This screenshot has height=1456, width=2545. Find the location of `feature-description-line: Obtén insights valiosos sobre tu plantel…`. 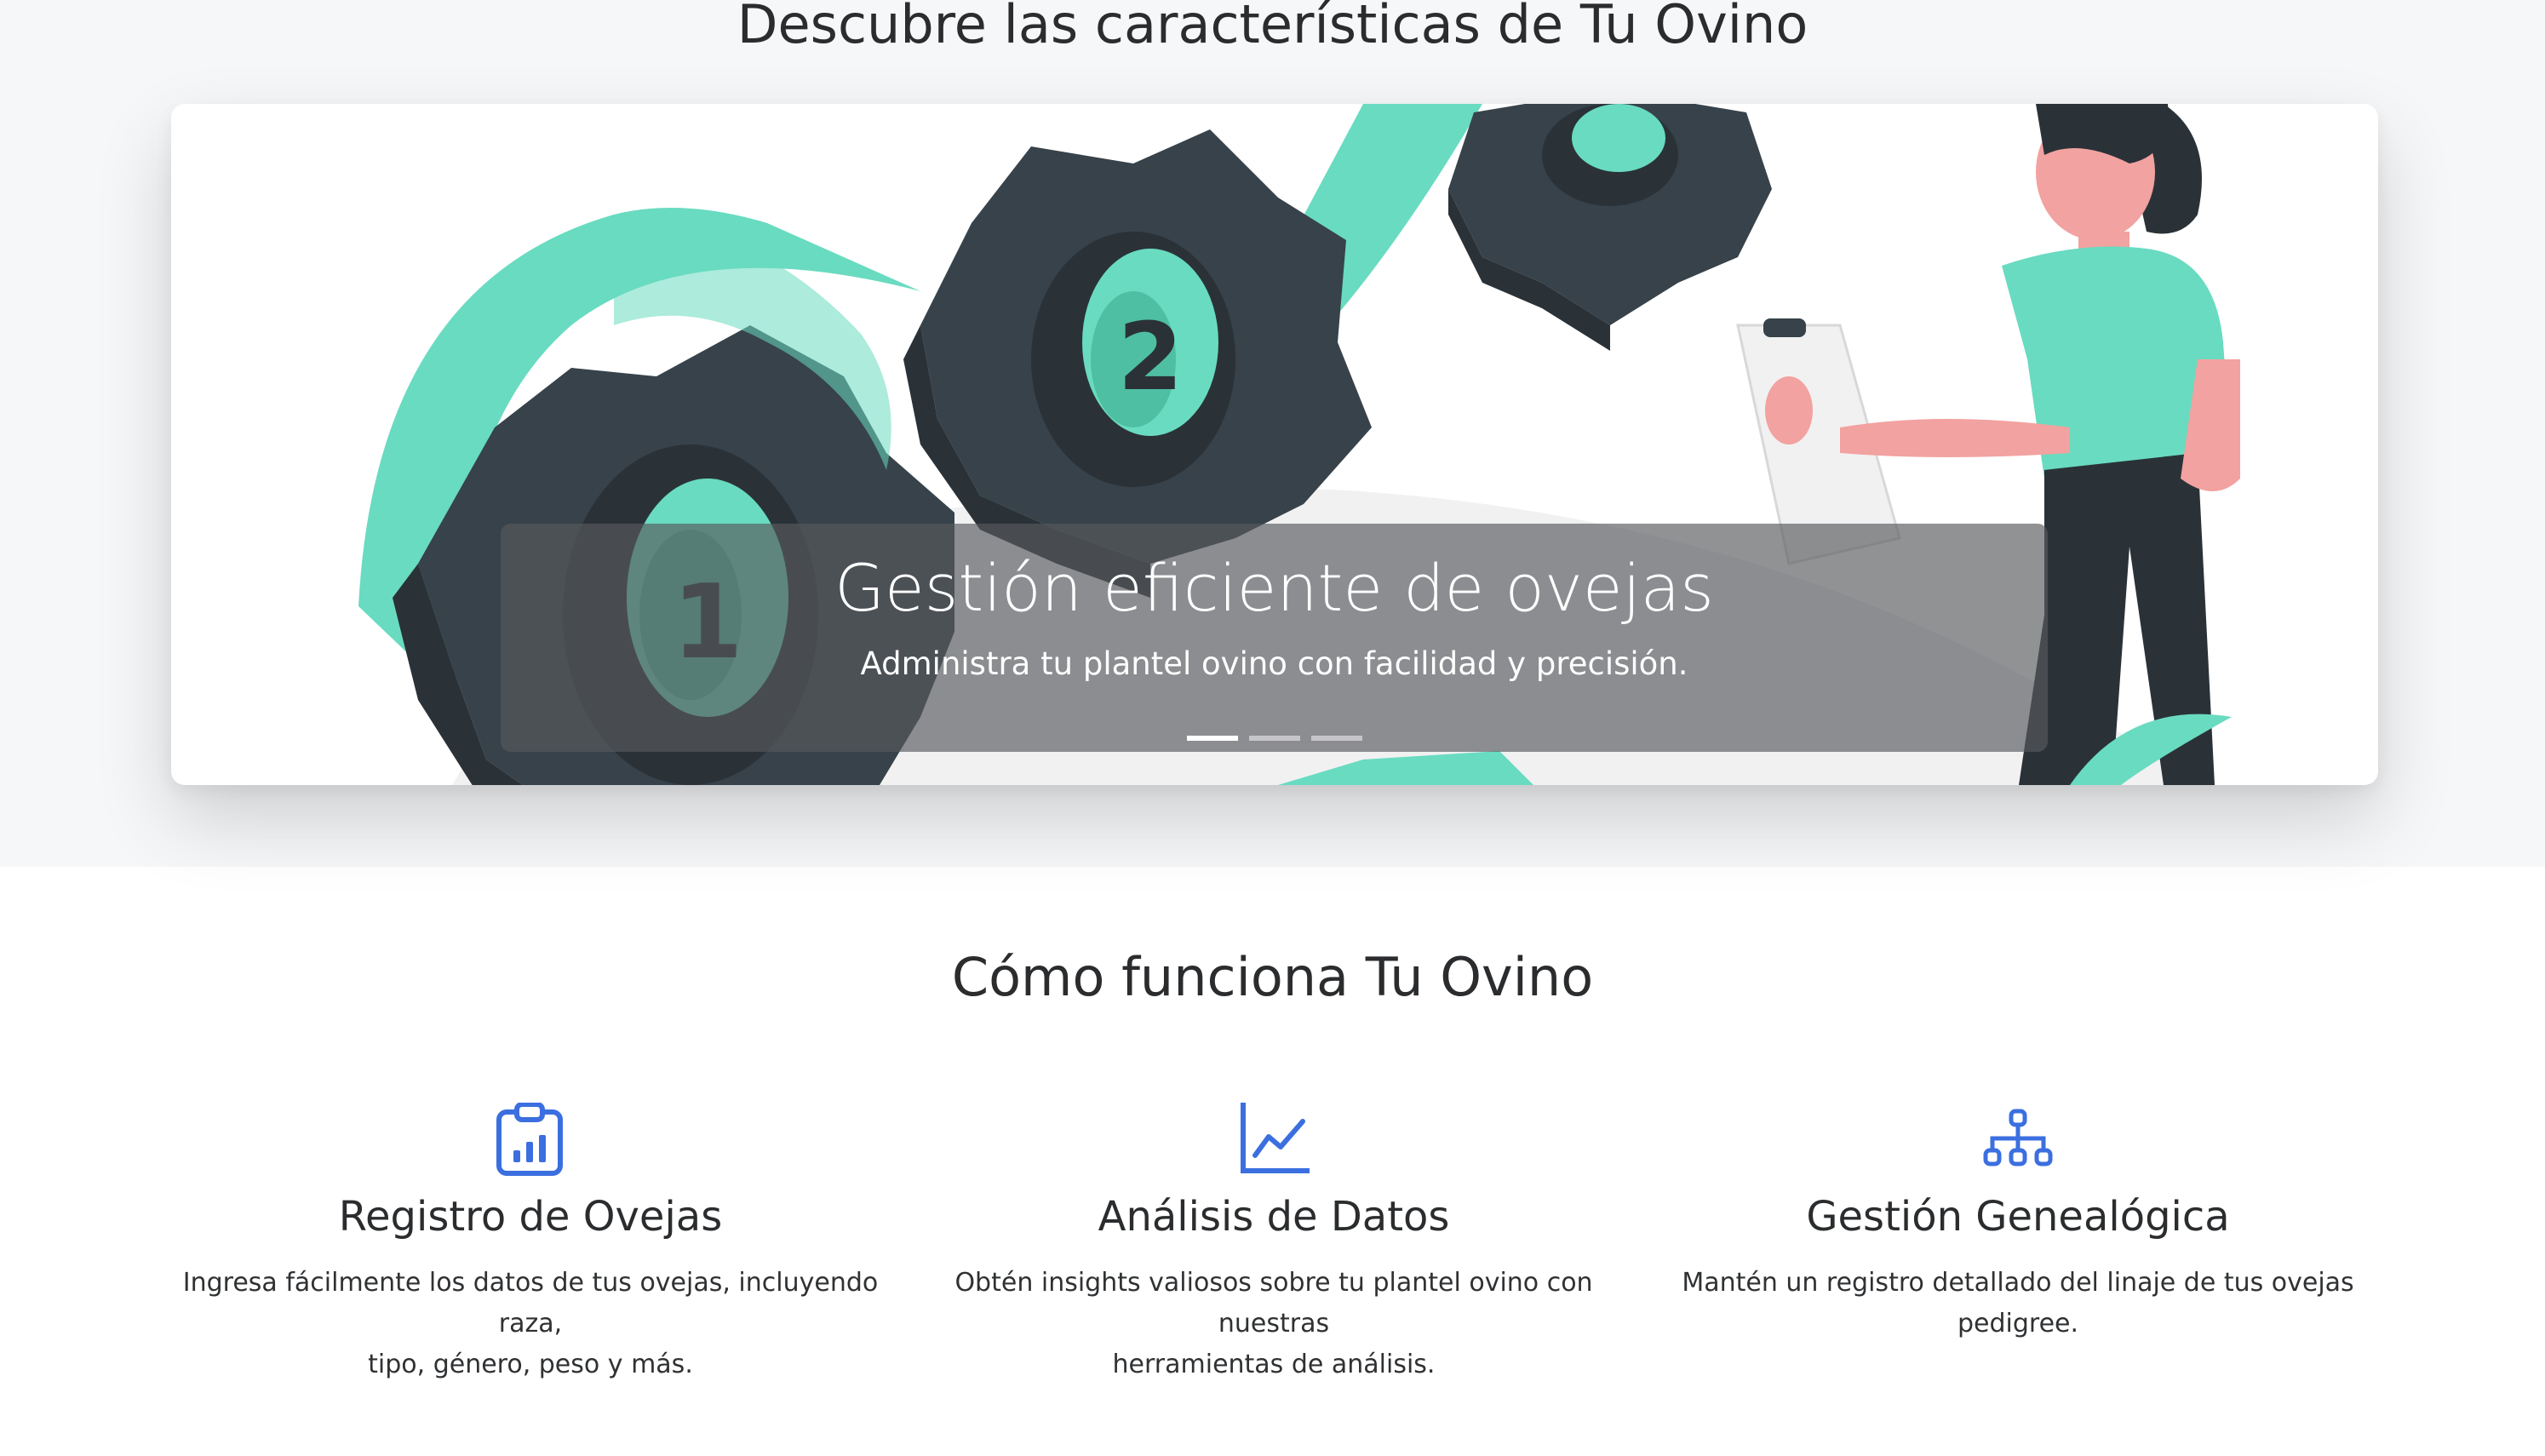

feature-description-line: Obtén insights valiosos sobre tu plantel… is located at coordinates (1273, 1303).